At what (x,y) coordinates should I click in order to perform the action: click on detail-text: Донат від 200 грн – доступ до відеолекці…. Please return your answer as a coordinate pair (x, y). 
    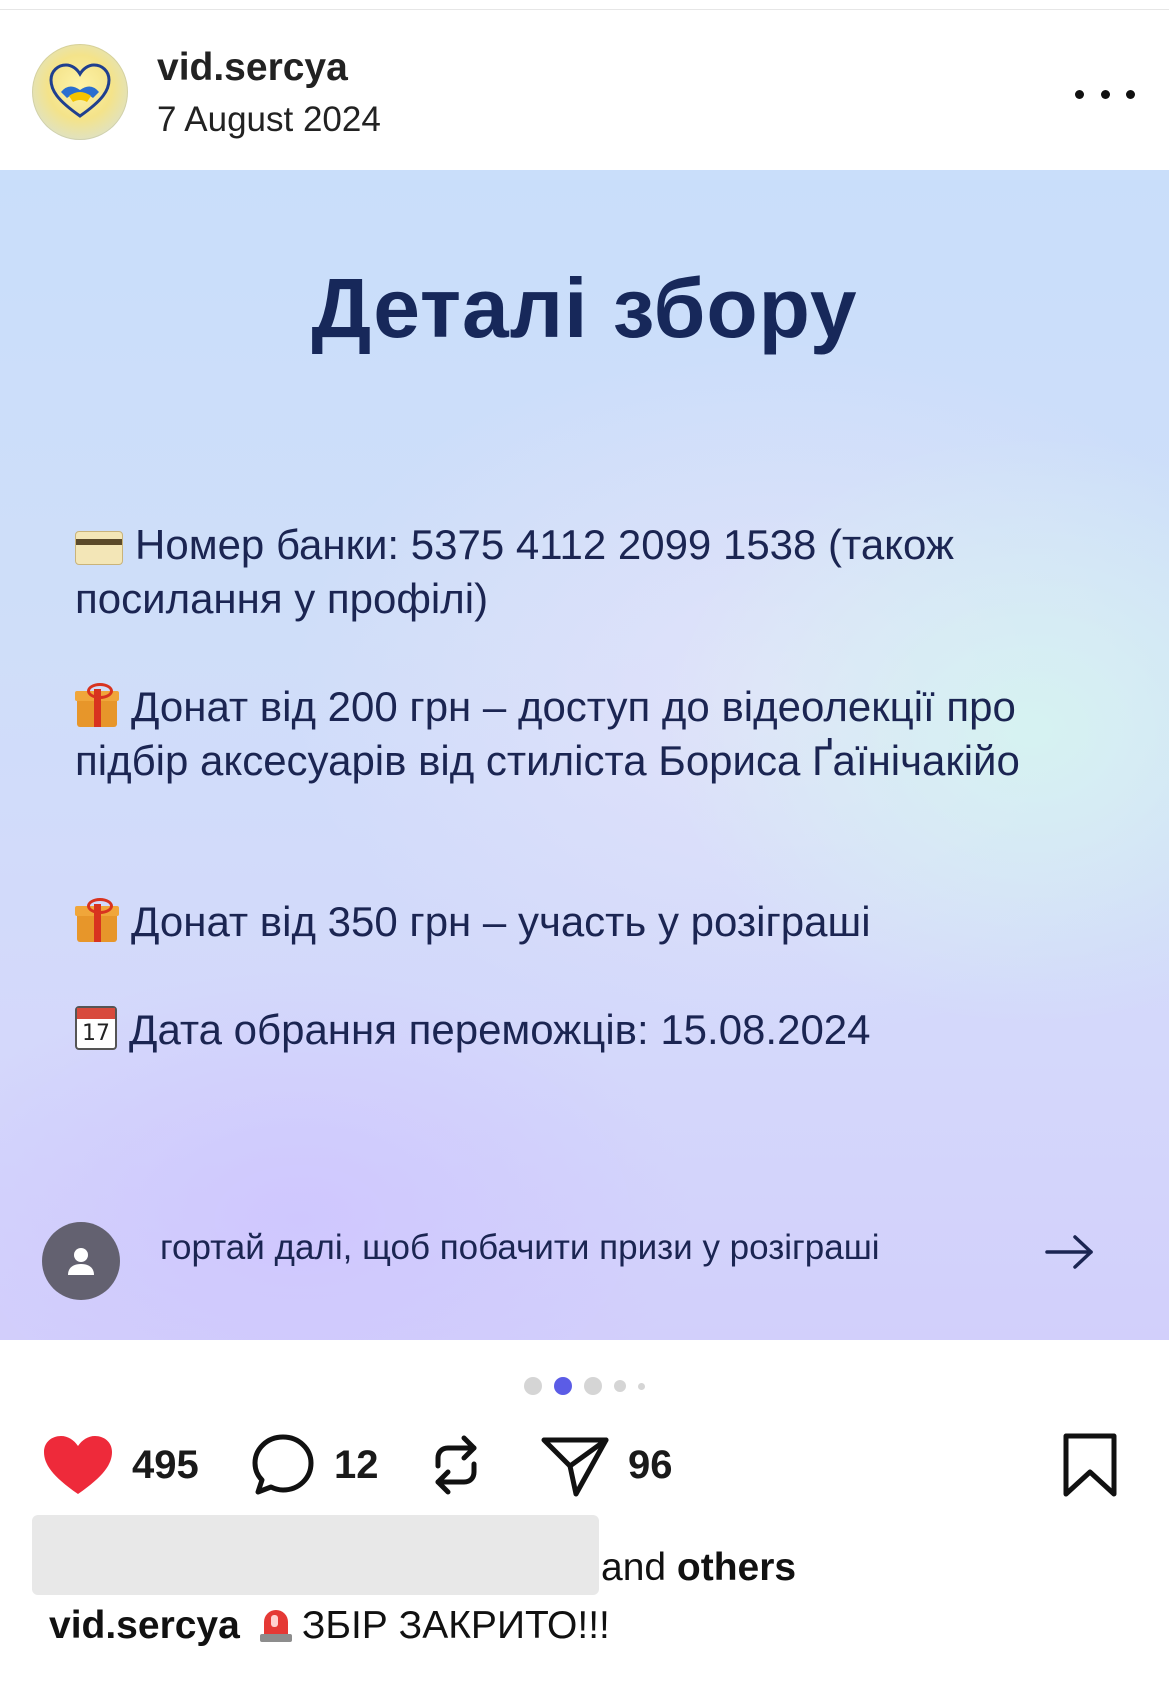
    Looking at the image, I should click on (547, 733).